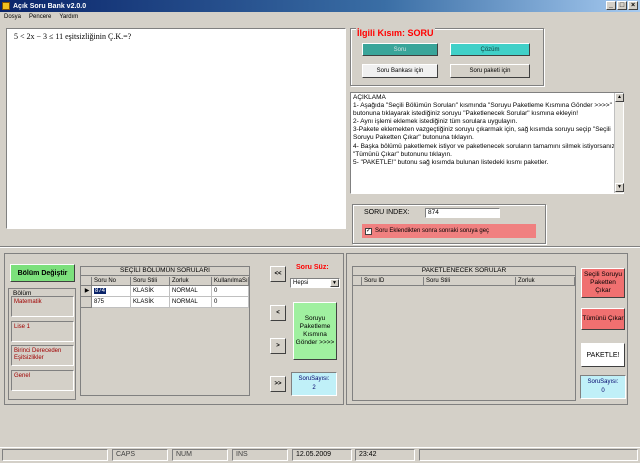 The width and height of the screenshot is (640, 463). What do you see at coordinates (314, 379) in the screenshot?
I see `left-soru-sayisi-label: SoruSayısı:` at bounding box center [314, 379].